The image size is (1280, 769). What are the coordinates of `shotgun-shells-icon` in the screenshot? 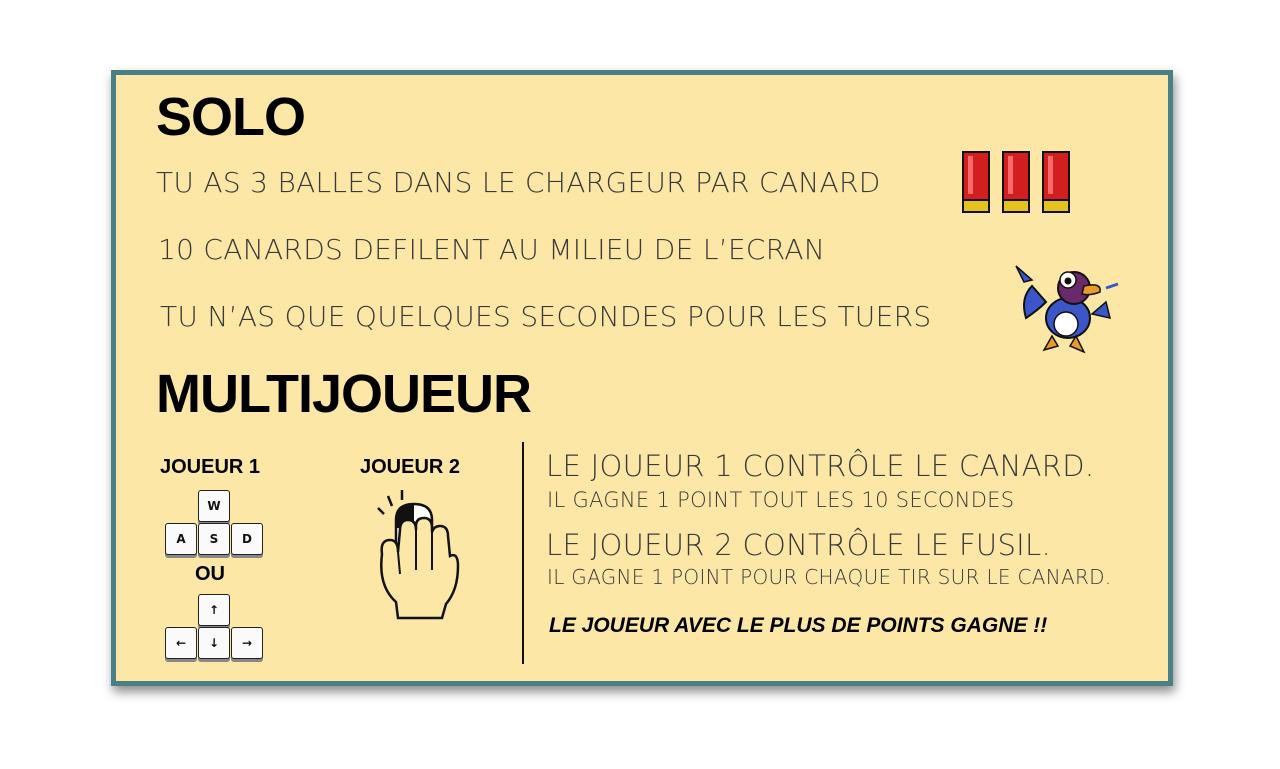 It's located at (1017, 186).